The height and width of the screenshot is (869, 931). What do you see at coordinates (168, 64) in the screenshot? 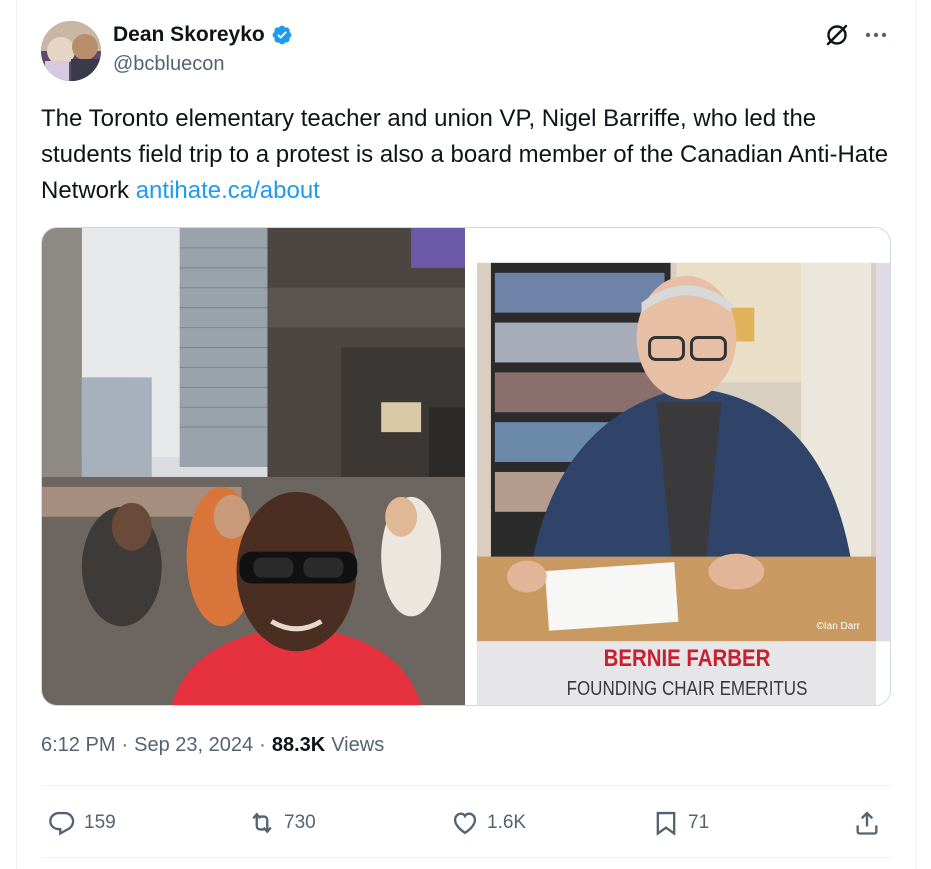
I see `author-handle: @bcbluecon` at bounding box center [168, 64].